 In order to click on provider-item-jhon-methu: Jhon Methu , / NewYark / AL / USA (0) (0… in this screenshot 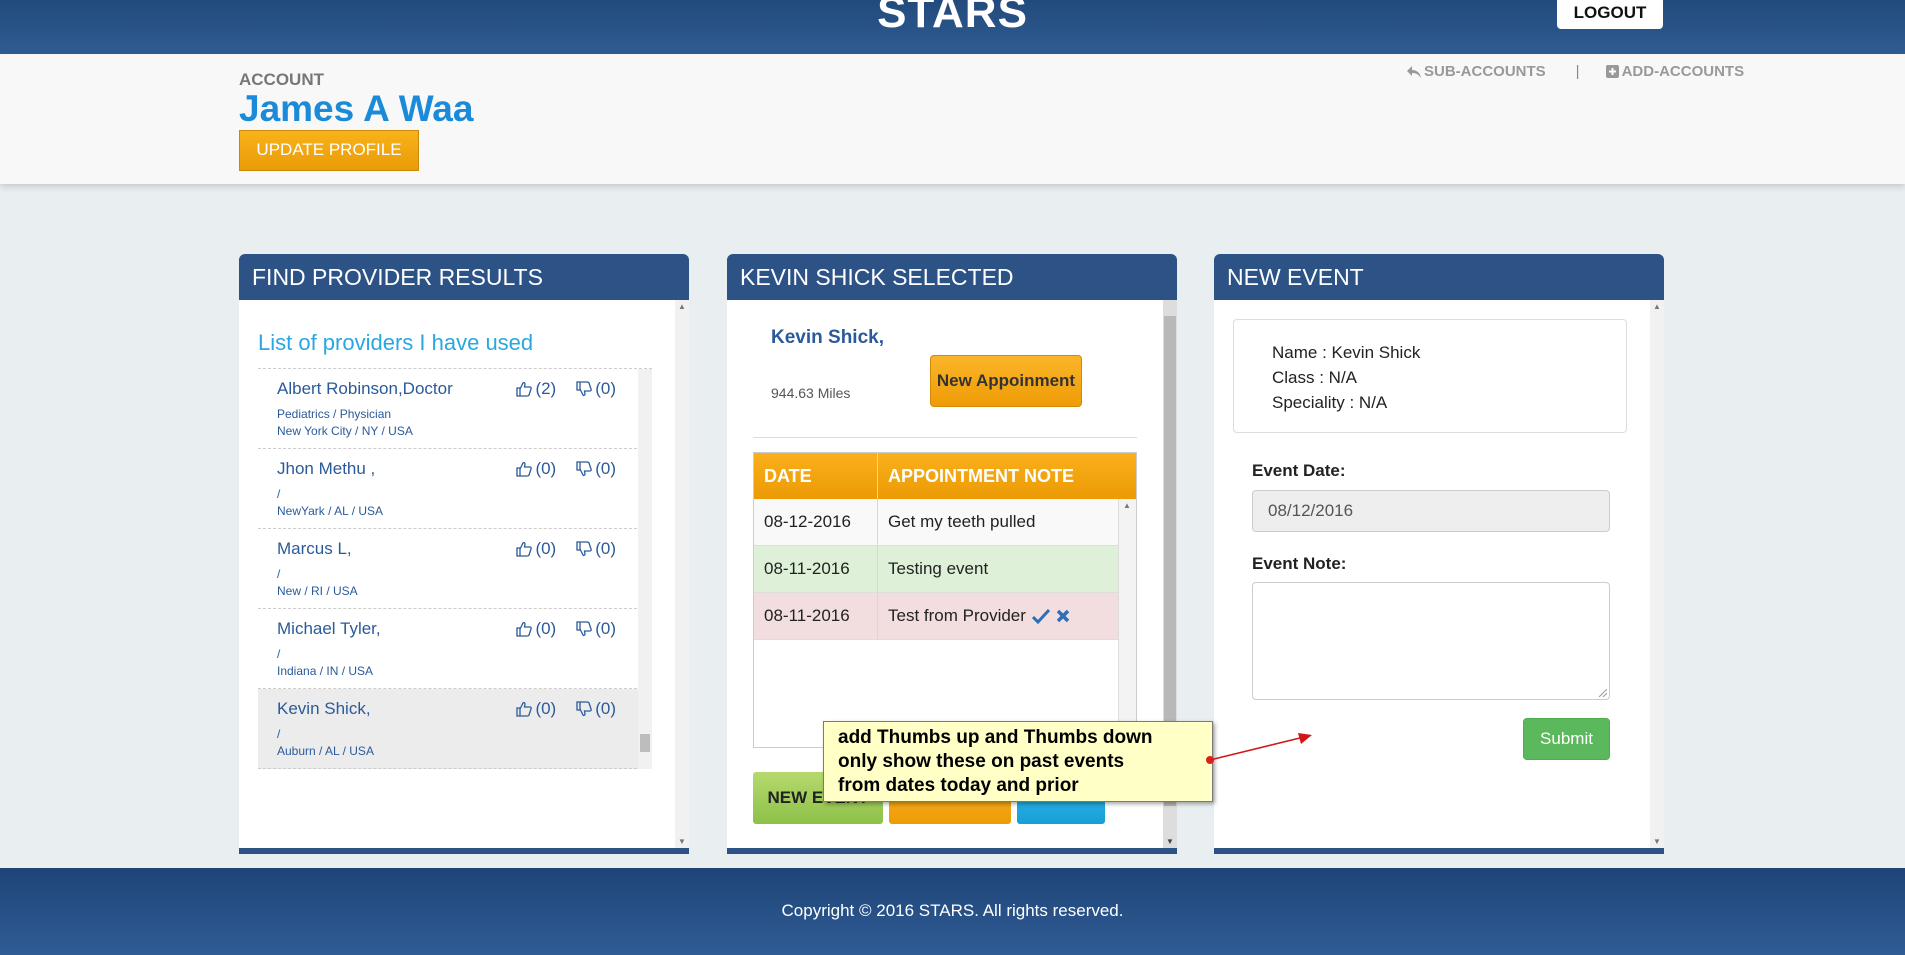, I will do `click(455, 489)`.